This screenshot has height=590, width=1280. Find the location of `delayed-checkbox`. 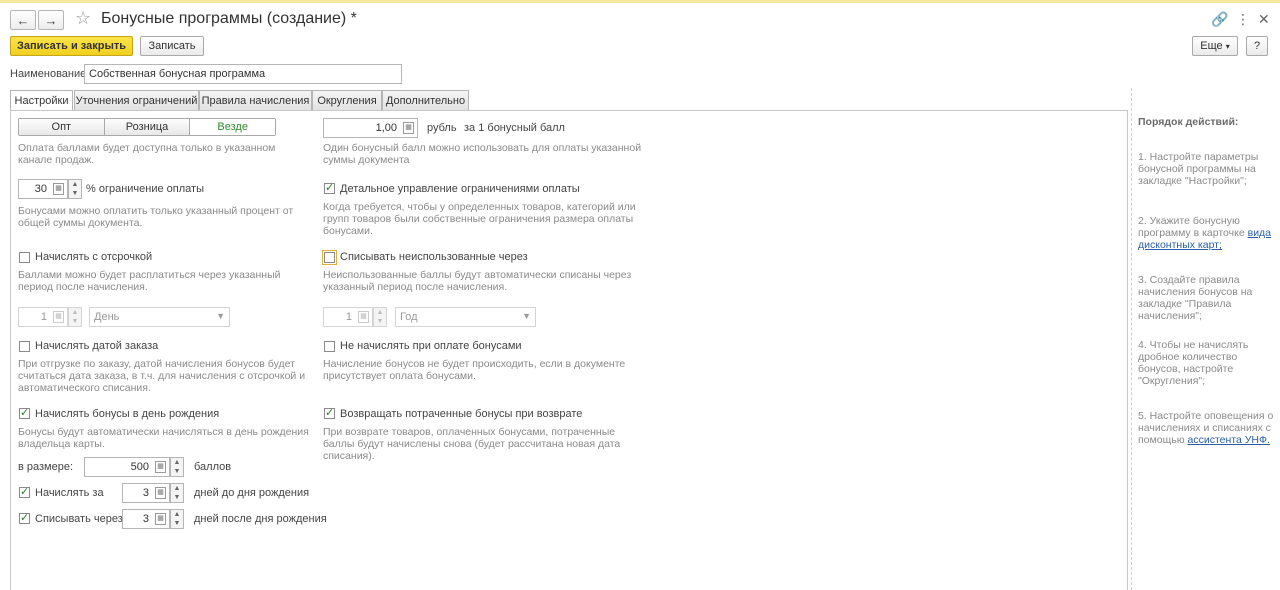

delayed-checkbox is located at coordinates (24, 257).